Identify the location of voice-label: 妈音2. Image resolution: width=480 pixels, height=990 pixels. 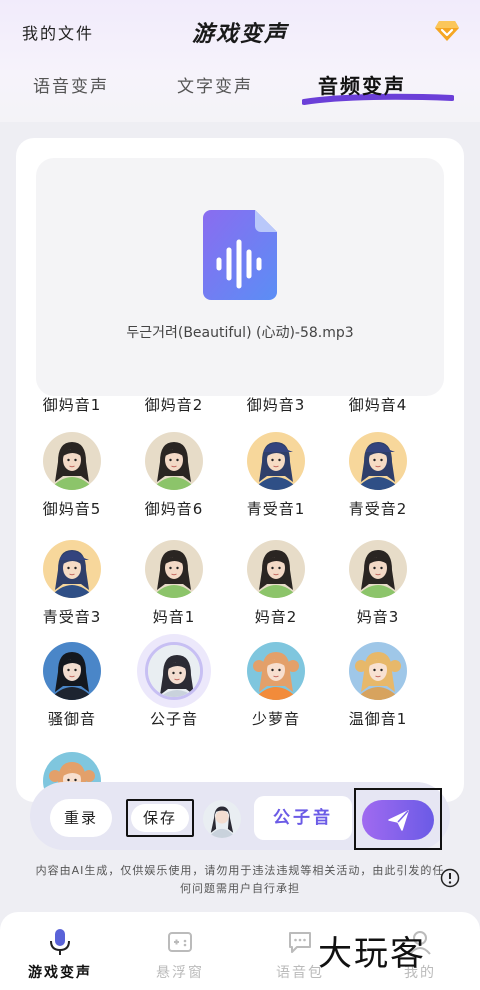
(276, 617).